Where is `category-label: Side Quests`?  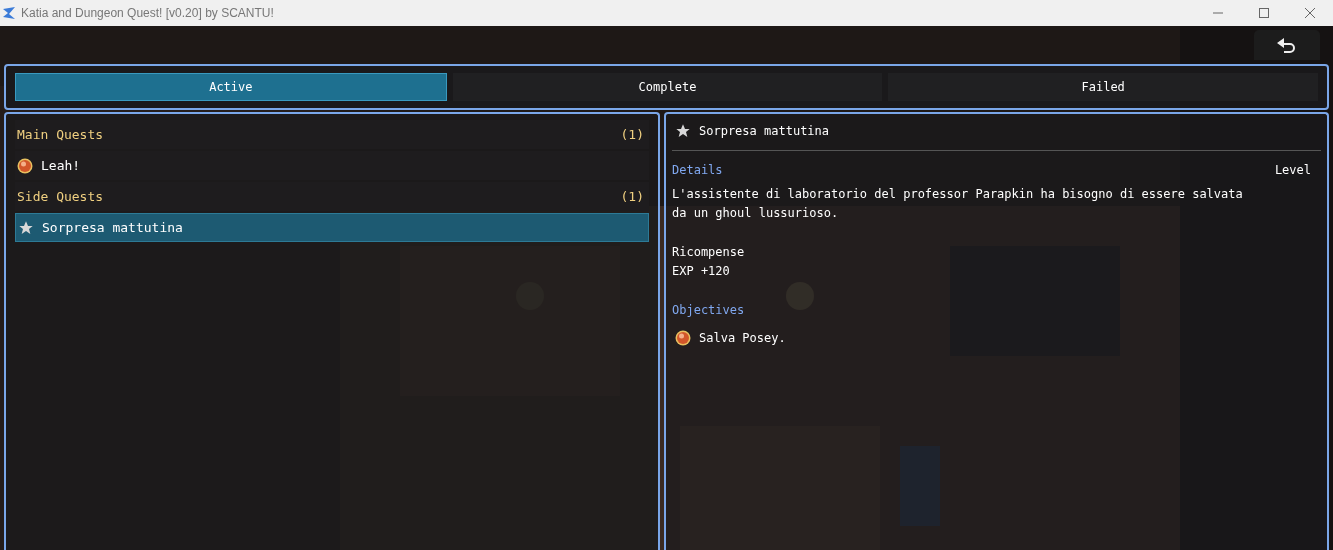
category-label: Side Quests is located at coordinates (60, 196).